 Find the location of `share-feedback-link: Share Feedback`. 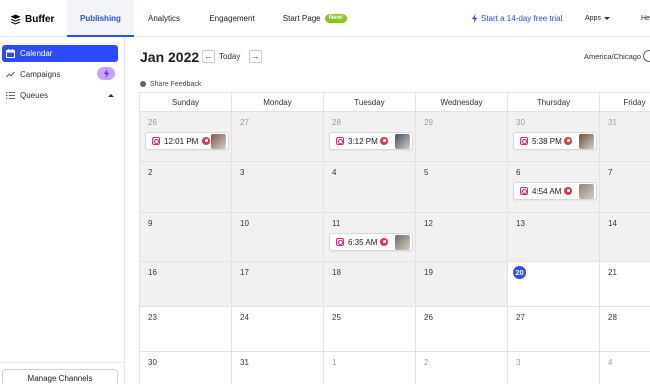

share-feedback-link: Share Feedback is located at coordinates (170, 84).